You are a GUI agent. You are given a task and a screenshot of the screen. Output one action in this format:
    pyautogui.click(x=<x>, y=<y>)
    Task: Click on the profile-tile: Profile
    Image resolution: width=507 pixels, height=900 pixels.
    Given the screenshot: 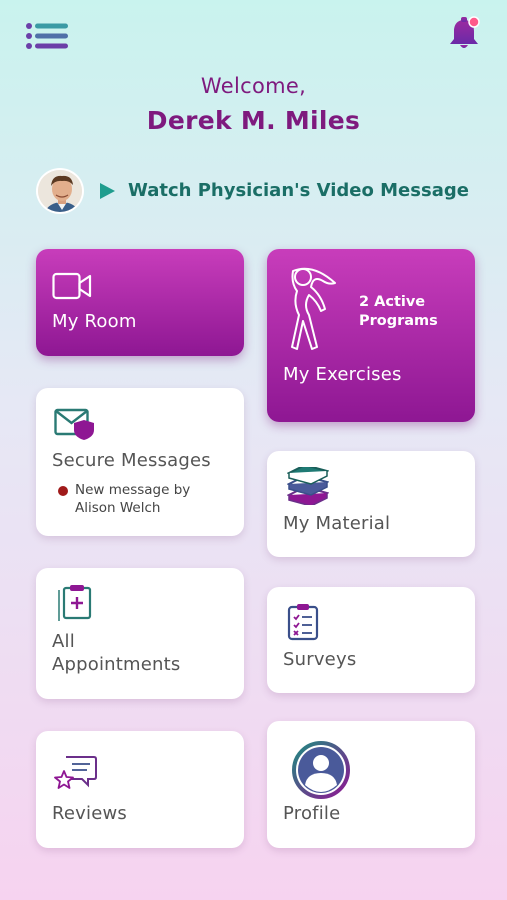 What is the action you would take?
    pyautogui.click(x=371, y=784)
    